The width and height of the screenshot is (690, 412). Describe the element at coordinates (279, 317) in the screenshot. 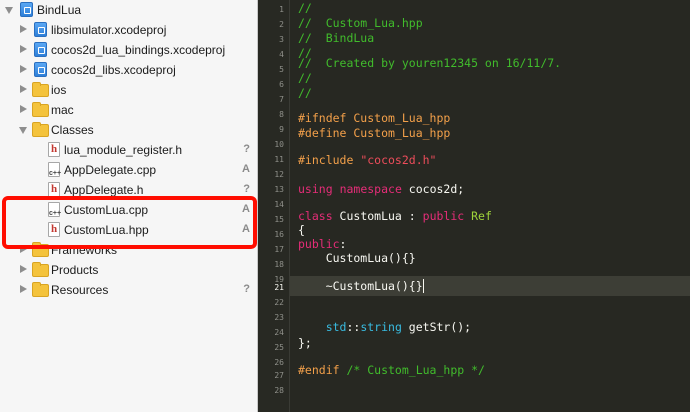

I see `line-number: 23` at that location.